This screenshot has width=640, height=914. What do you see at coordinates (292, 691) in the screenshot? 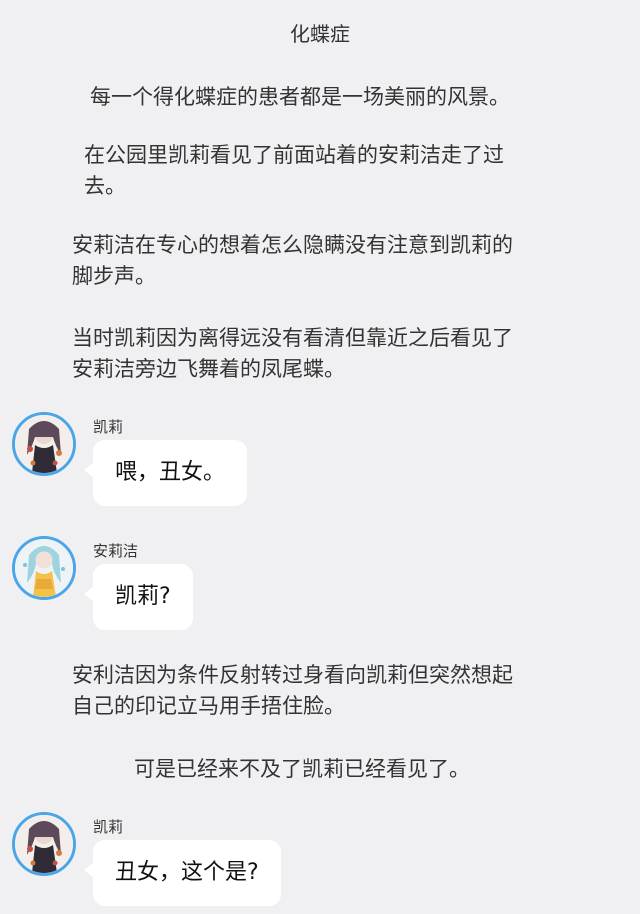
I see `narration-paragraph: 安利洁因为条件反射转过身看向凯莉但突然想起 自己的印记立马用手捂住脸。` at bounding box center [292, 691].